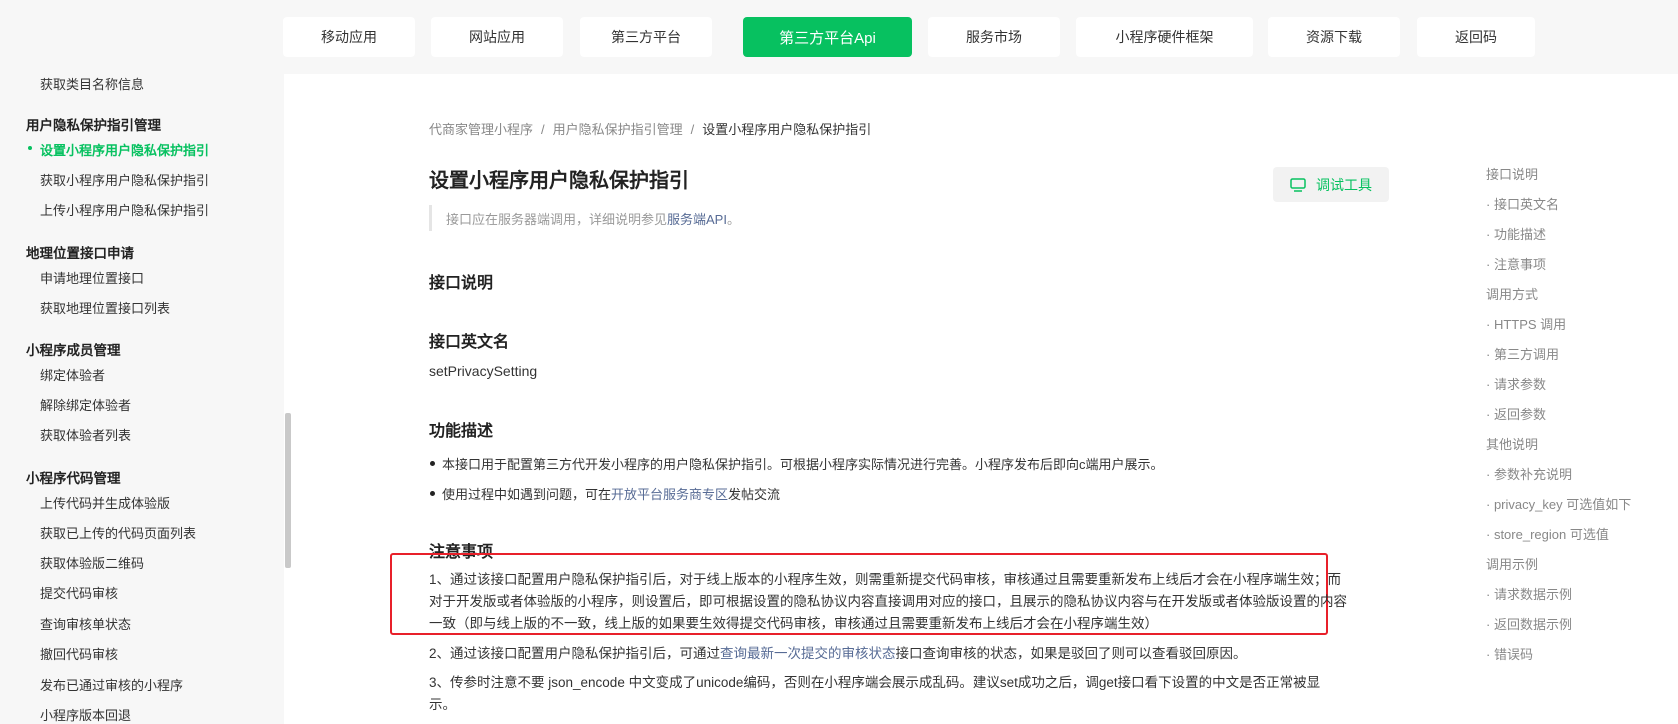  I want to click on toc-item: · 功能描述, so click(1516, 233).